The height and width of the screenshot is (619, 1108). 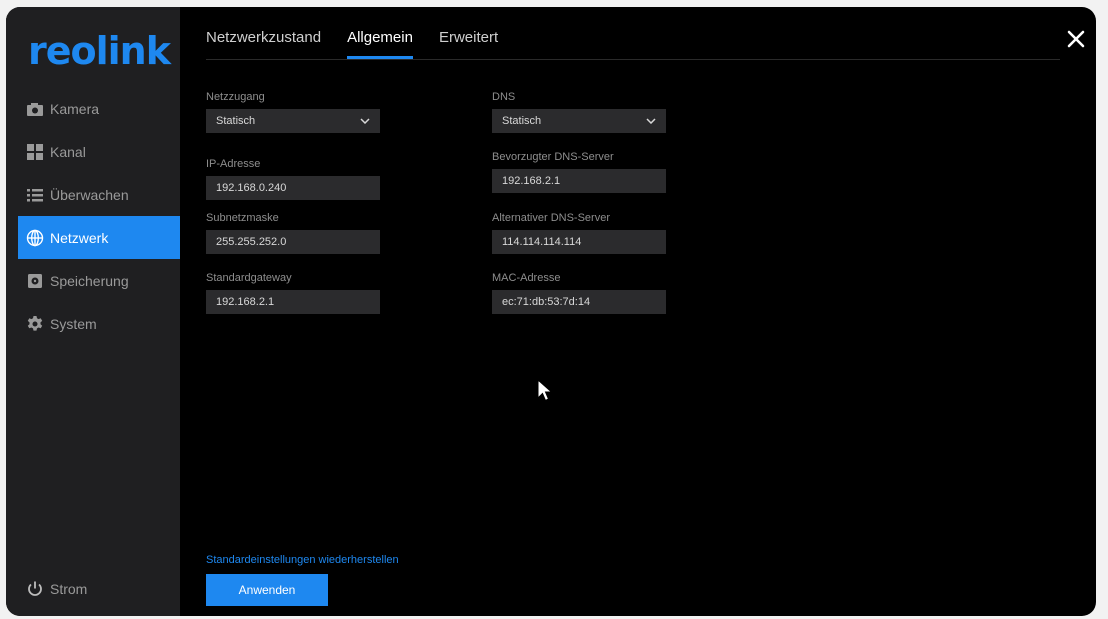 What do you see at coordinates (579, 181) in the screenshot?
I see `preferred-dns-input: 192.168.2.1` at bounding box center [579, 181].